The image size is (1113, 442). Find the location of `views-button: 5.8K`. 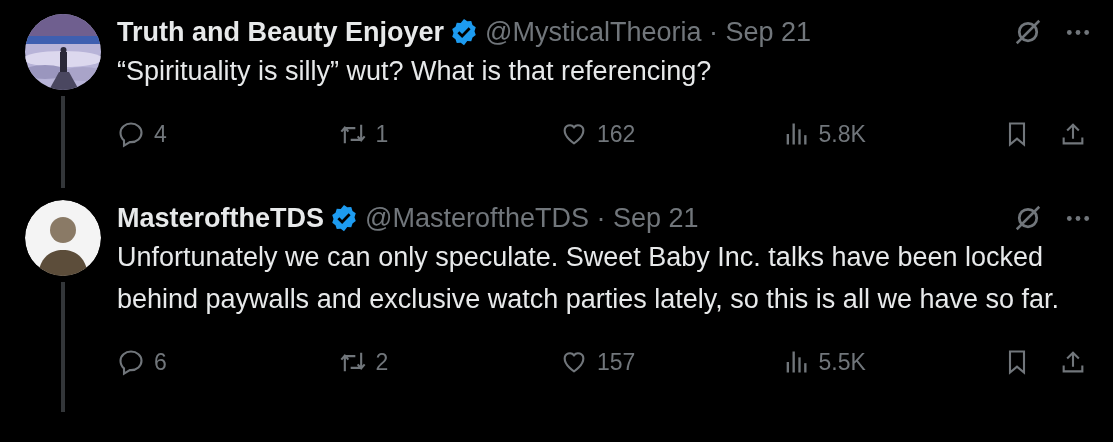

views-button: 5.8K is located at coordinates (892, 134).